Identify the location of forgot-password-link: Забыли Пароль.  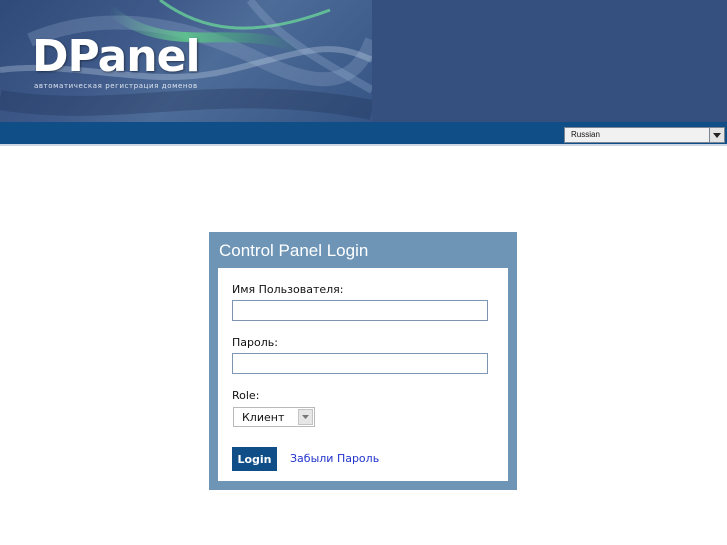
(334, 458).